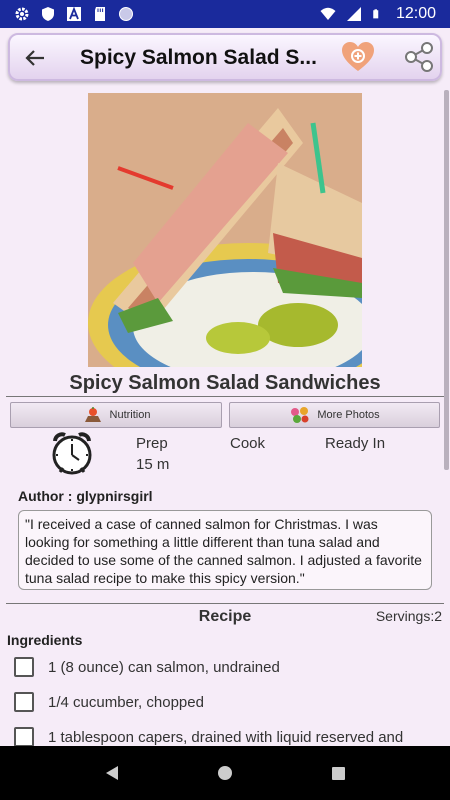 This screenshot has width=450, height=800. I want to click on gear-icon, so click(22, 14).